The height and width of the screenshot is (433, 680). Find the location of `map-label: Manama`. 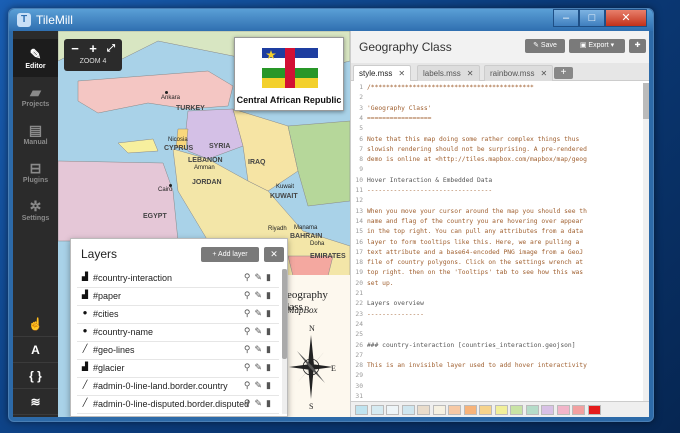

map-label: Manama is located at coordinates (306, 228).